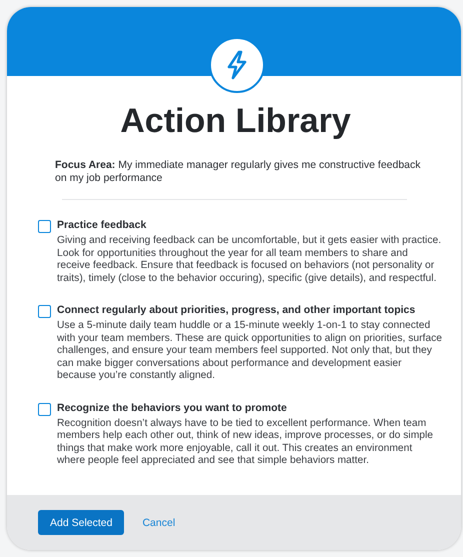 The image size is (463, 557). What do you see at coordinates (250, 351) in the screenshot?
I see `action-description: Use a 5-minute daily team huddle or a 15-minute weekly 1-on-1 to stay connected with your team members. These are quick opportunities to align on priorities, surface challenges, and ensure your team members feel supported. Not only that, but they can make bigger conversations about performance and development easier because you’re constantly aligned.` at bounding box center [250, 351].